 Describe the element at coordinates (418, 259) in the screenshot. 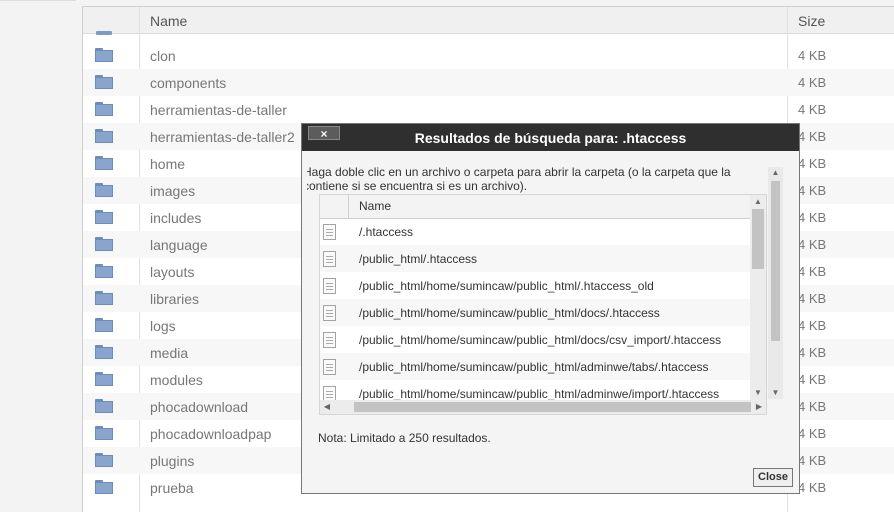

I see `result-path: /public_html/.htaccess` at that location.